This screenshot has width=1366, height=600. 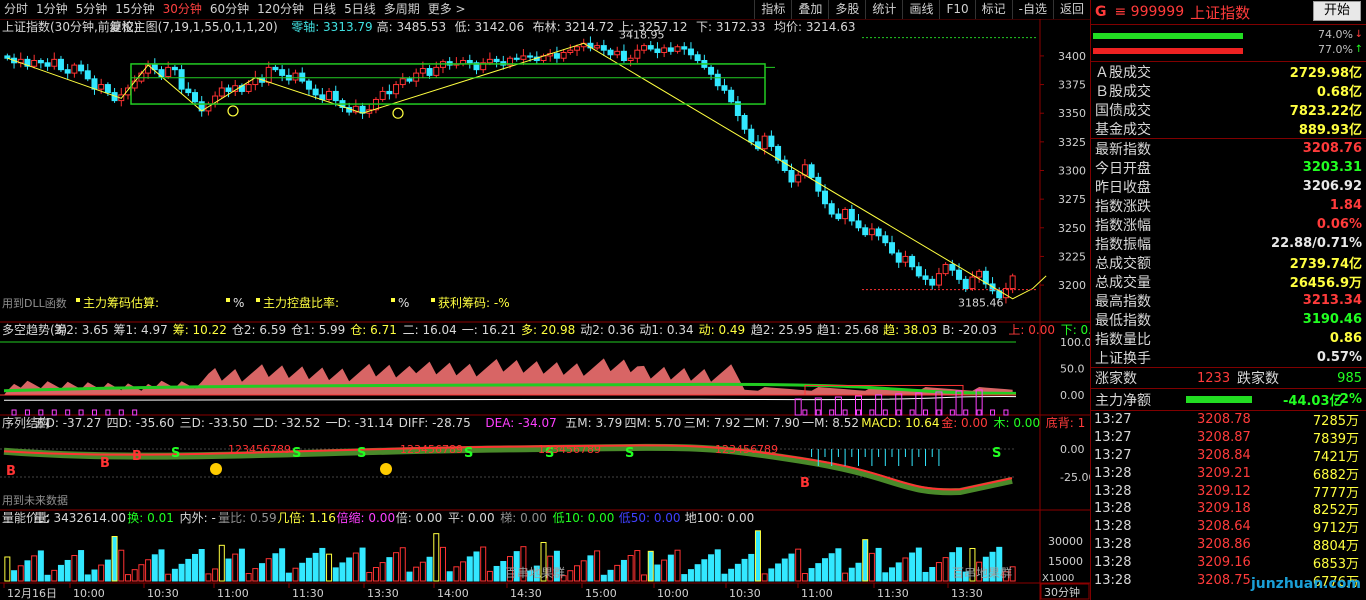 What do you see at coordinates (883, 9) in the screenshot?
I see `tool-button-3: 统计` at bounding box center [883, 9].